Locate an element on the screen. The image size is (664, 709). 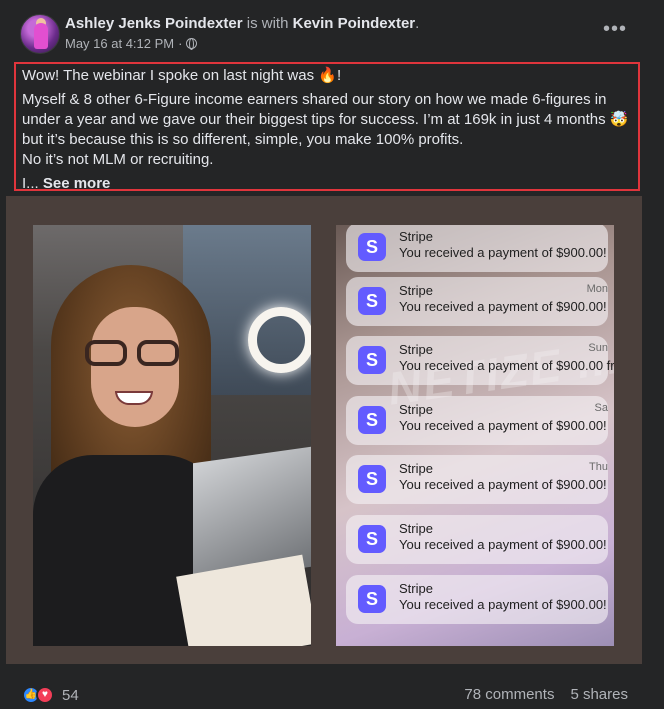
see-more-link: See more is located at coordinates (77, 183).